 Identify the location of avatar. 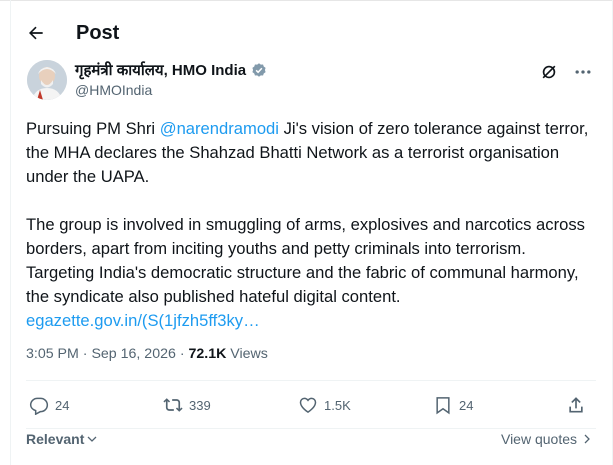
(47, 80).